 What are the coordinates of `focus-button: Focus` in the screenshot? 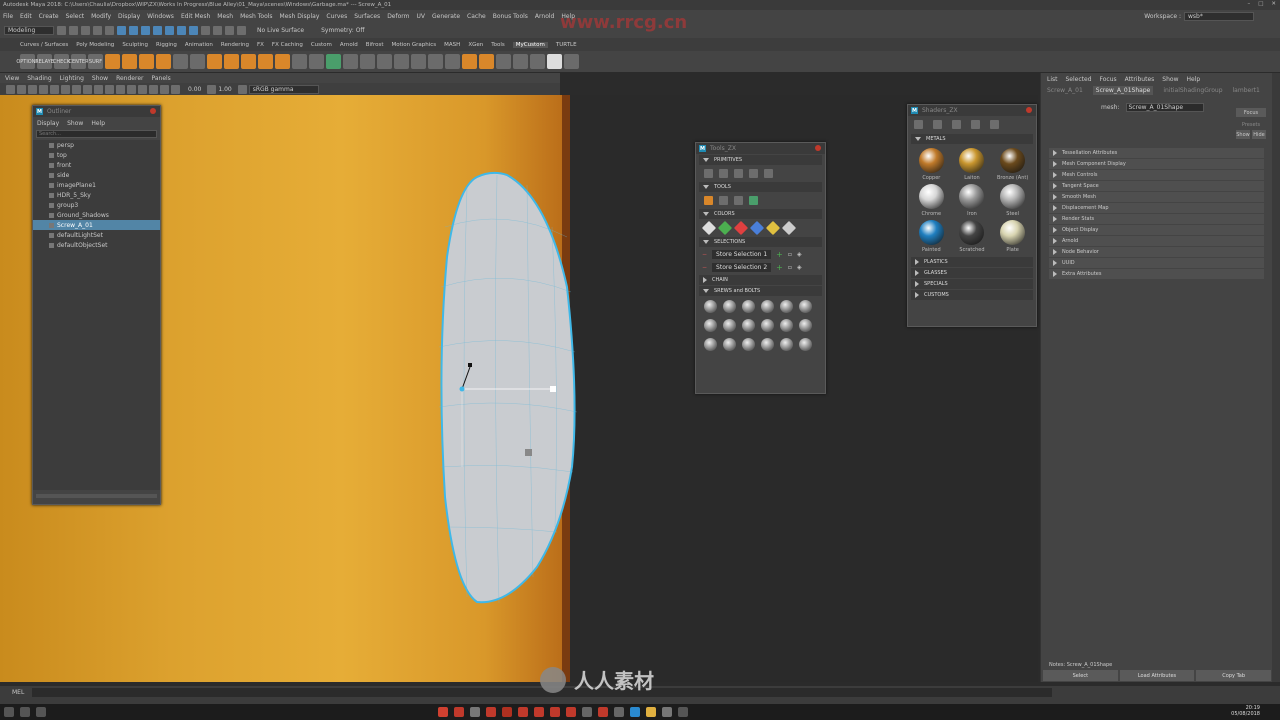 It's located at (1251, 112).